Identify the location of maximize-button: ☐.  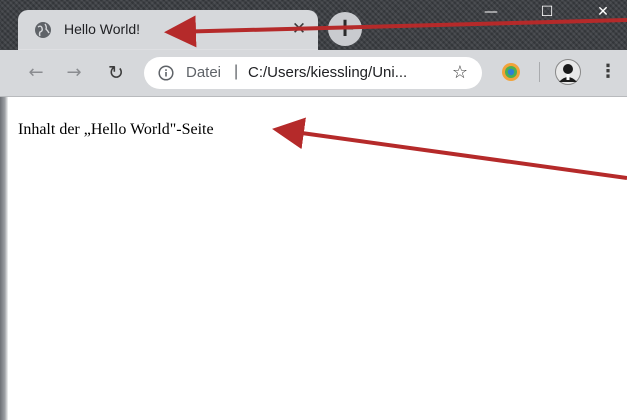
(547, 12).